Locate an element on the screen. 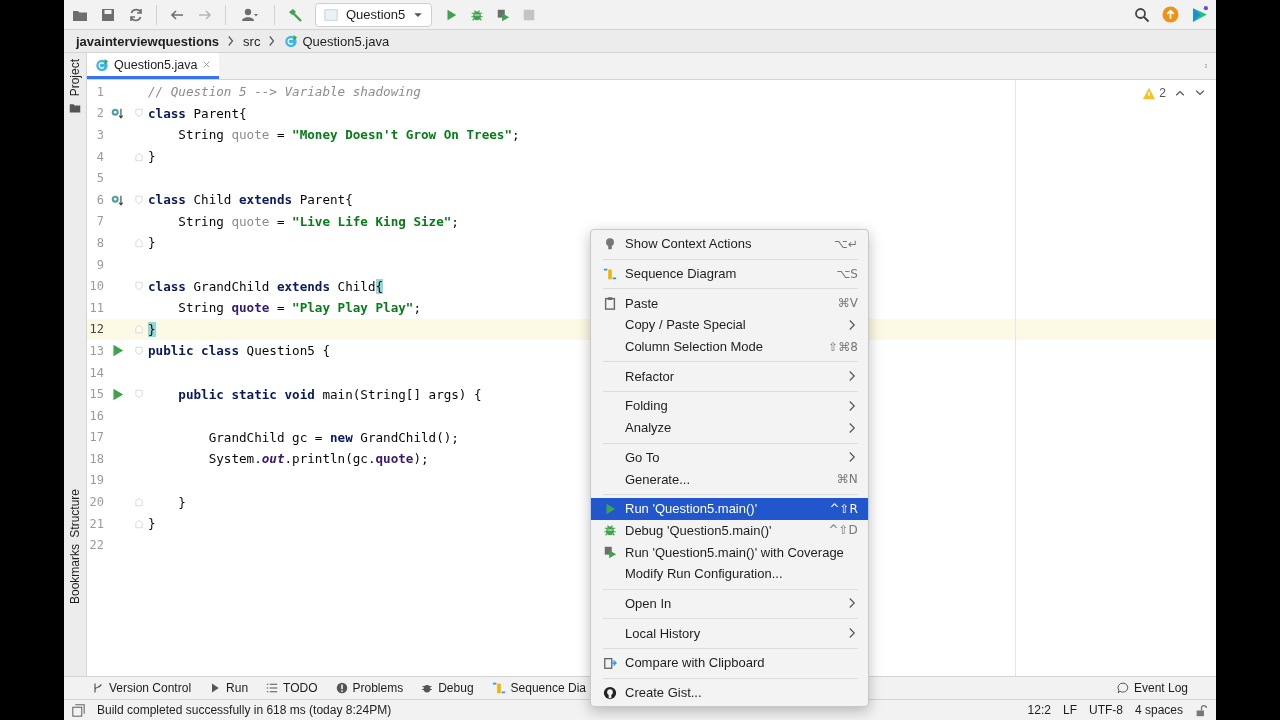 The height and width of the screenshot is (720, 1280). menu-item: Sequence Diagram ⌥S is located at coordinates (729, 273).